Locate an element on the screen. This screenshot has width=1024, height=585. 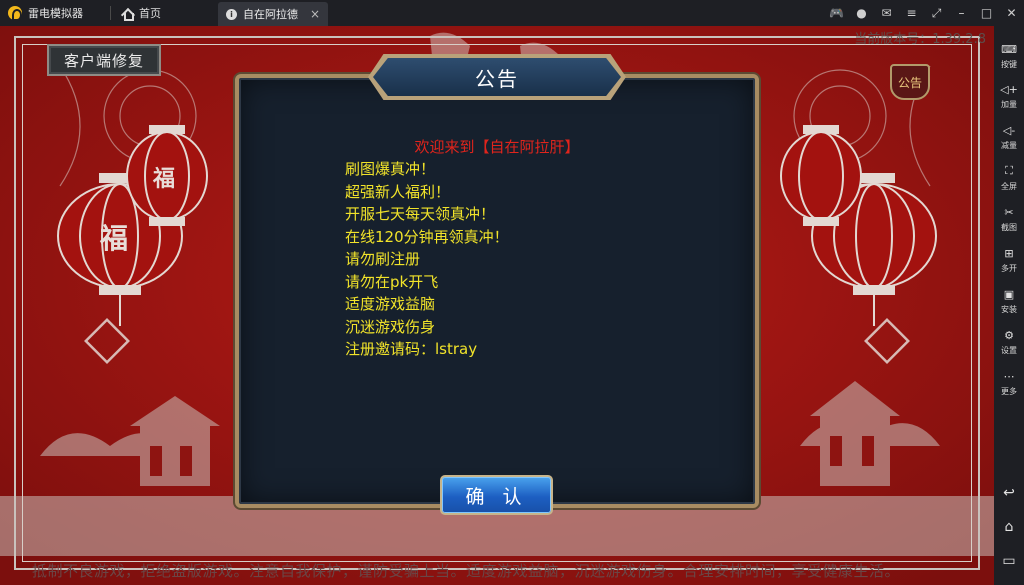
scissors-icon: ✂ is located at coordinates (1009, 212).